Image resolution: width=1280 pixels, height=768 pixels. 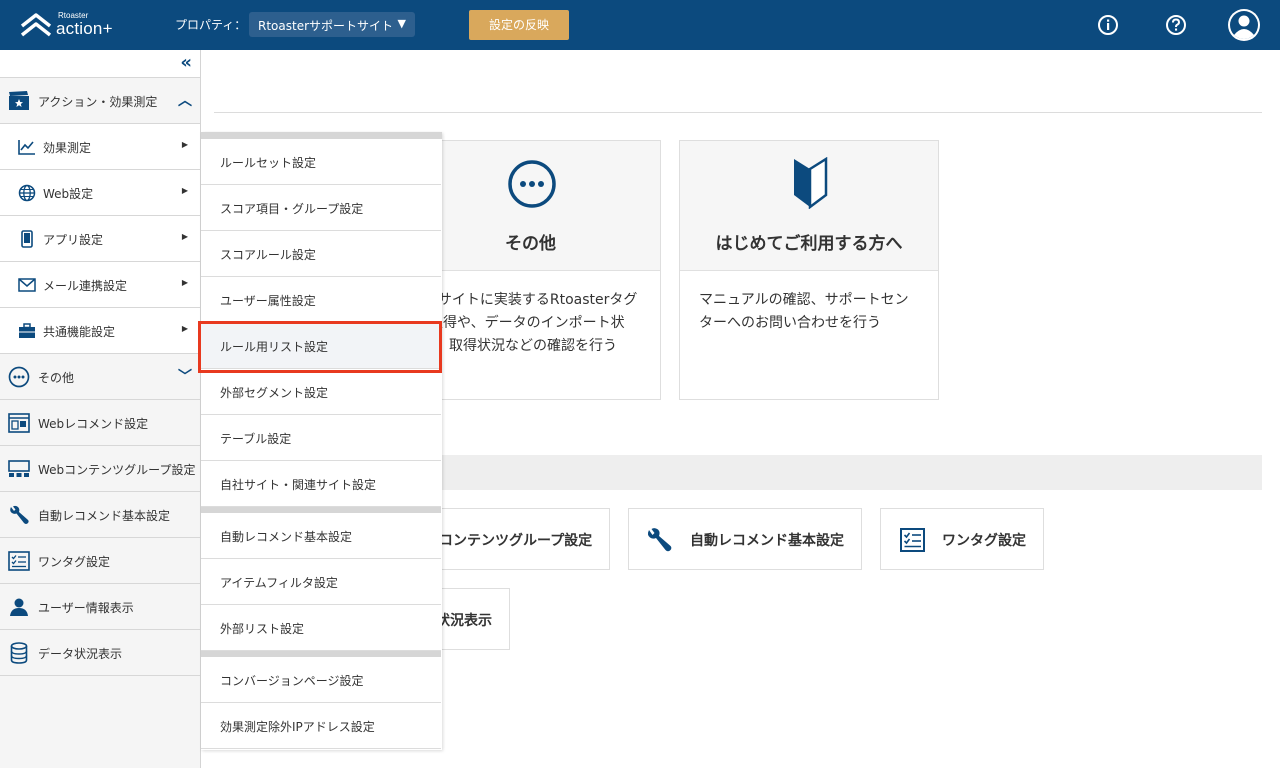 I want to click on shortcut-onetag: ワンタグ設定, so click(x=962, y=539).